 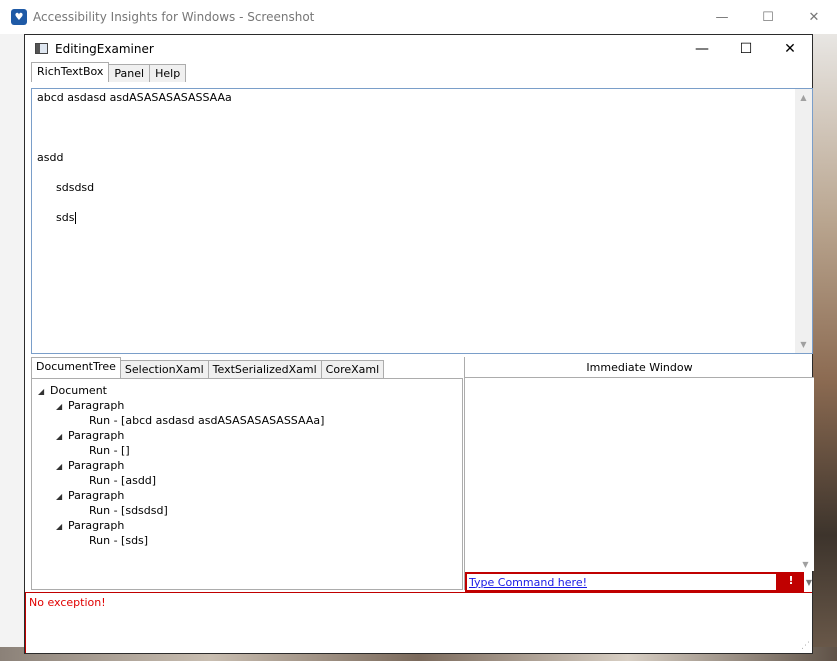 What do you see at coordinates (67, 602) in the screenshot?
I see `exception-text: No exception!` at bounding box center [67, 602].